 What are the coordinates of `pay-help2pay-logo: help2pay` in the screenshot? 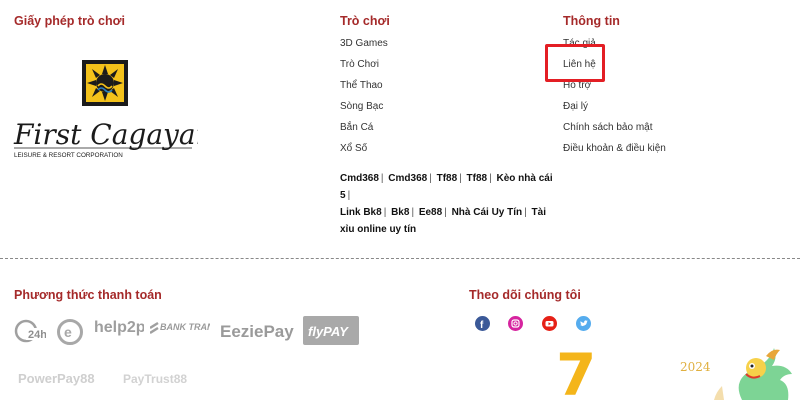 It's located at (128, 329).